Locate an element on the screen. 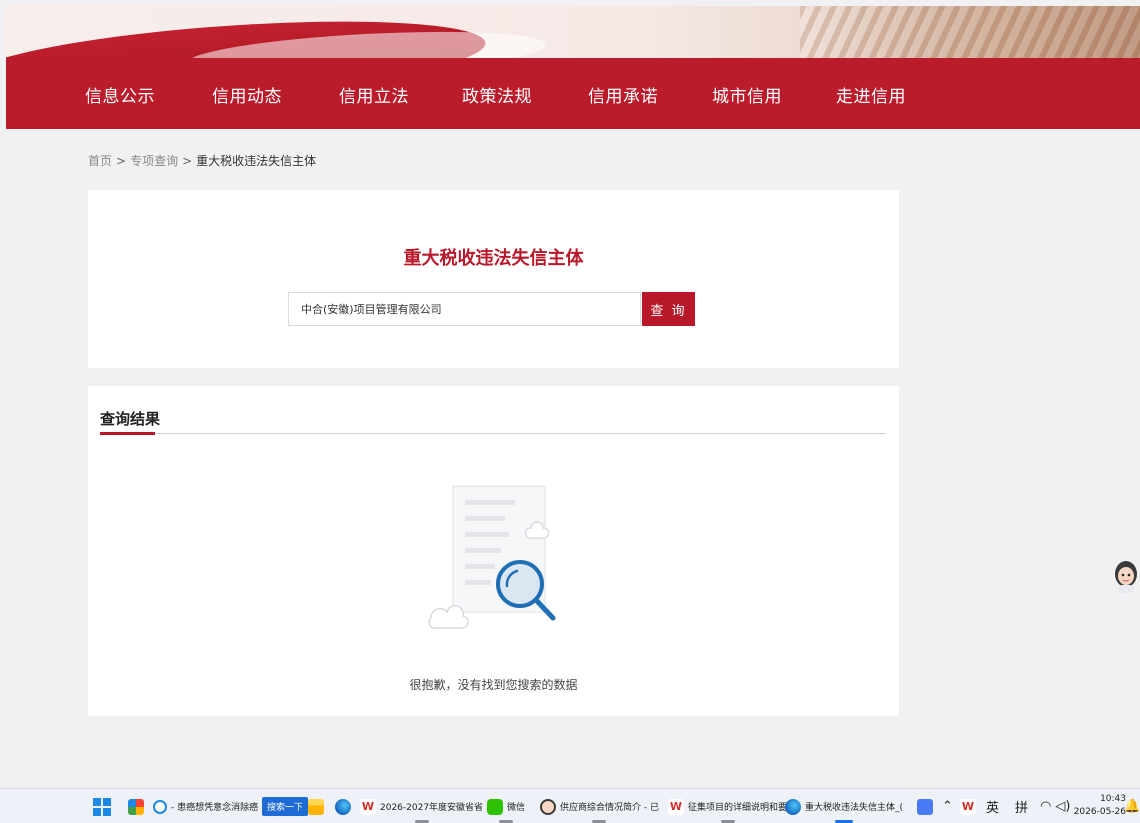 The image size is (1140, 823). notification-button: 🔔 is located at coordinates (1132, 806).